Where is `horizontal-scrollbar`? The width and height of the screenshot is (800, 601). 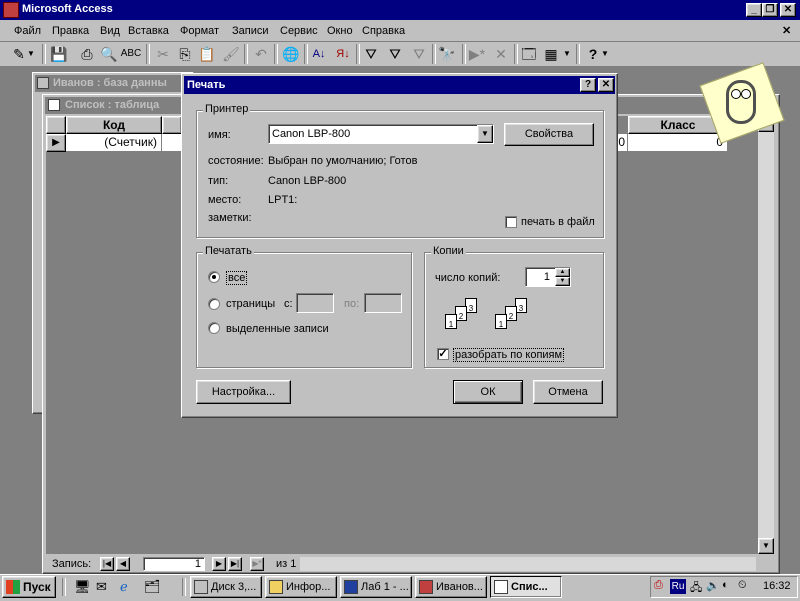 horizontal-scrollbar is located at coordinates (528, 564).